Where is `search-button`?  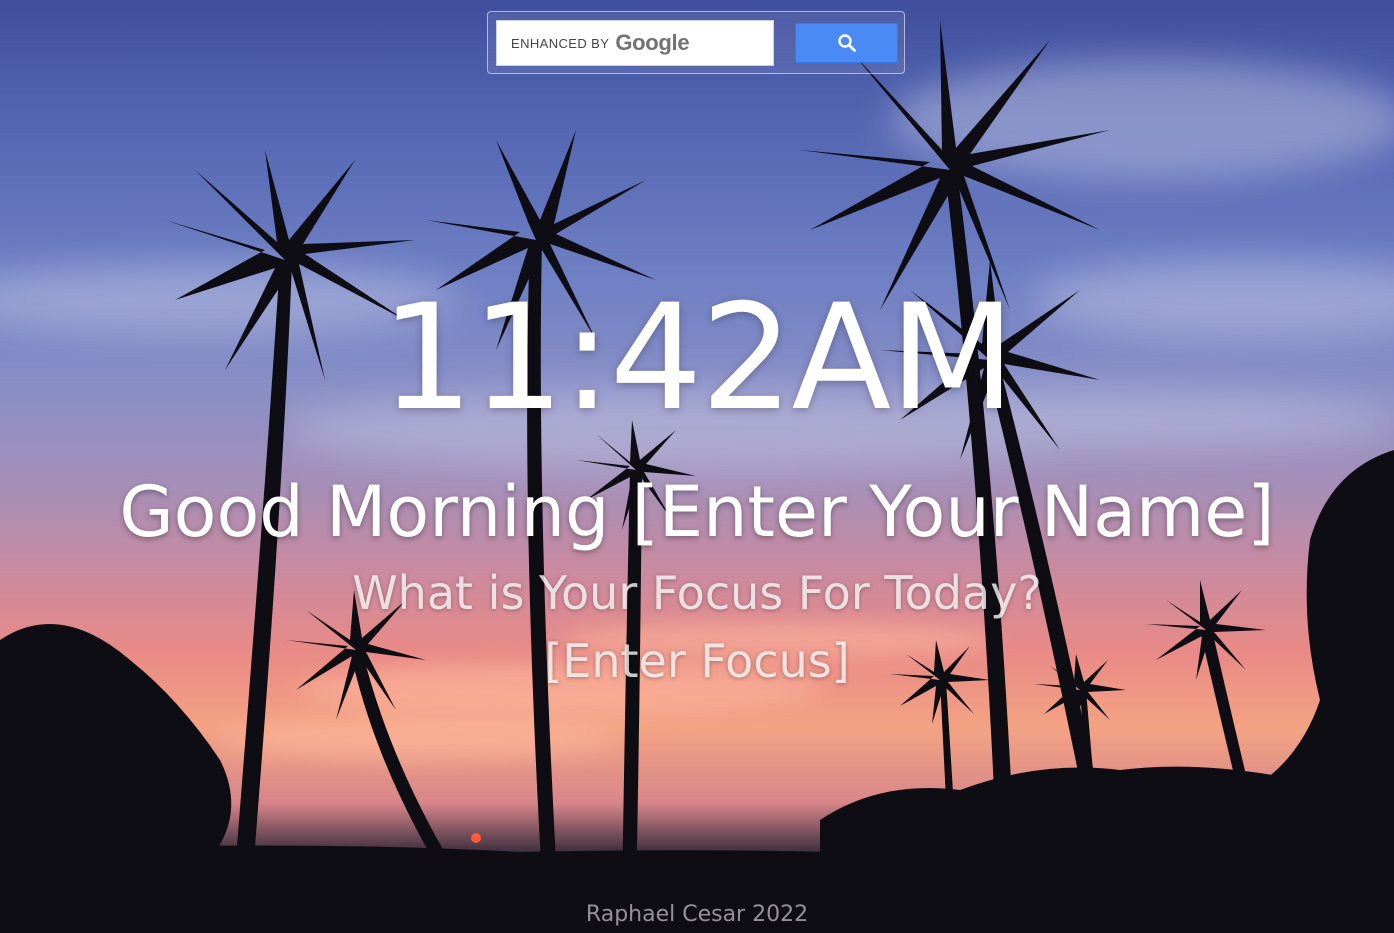 search-button is located at coordinates (846, 43).